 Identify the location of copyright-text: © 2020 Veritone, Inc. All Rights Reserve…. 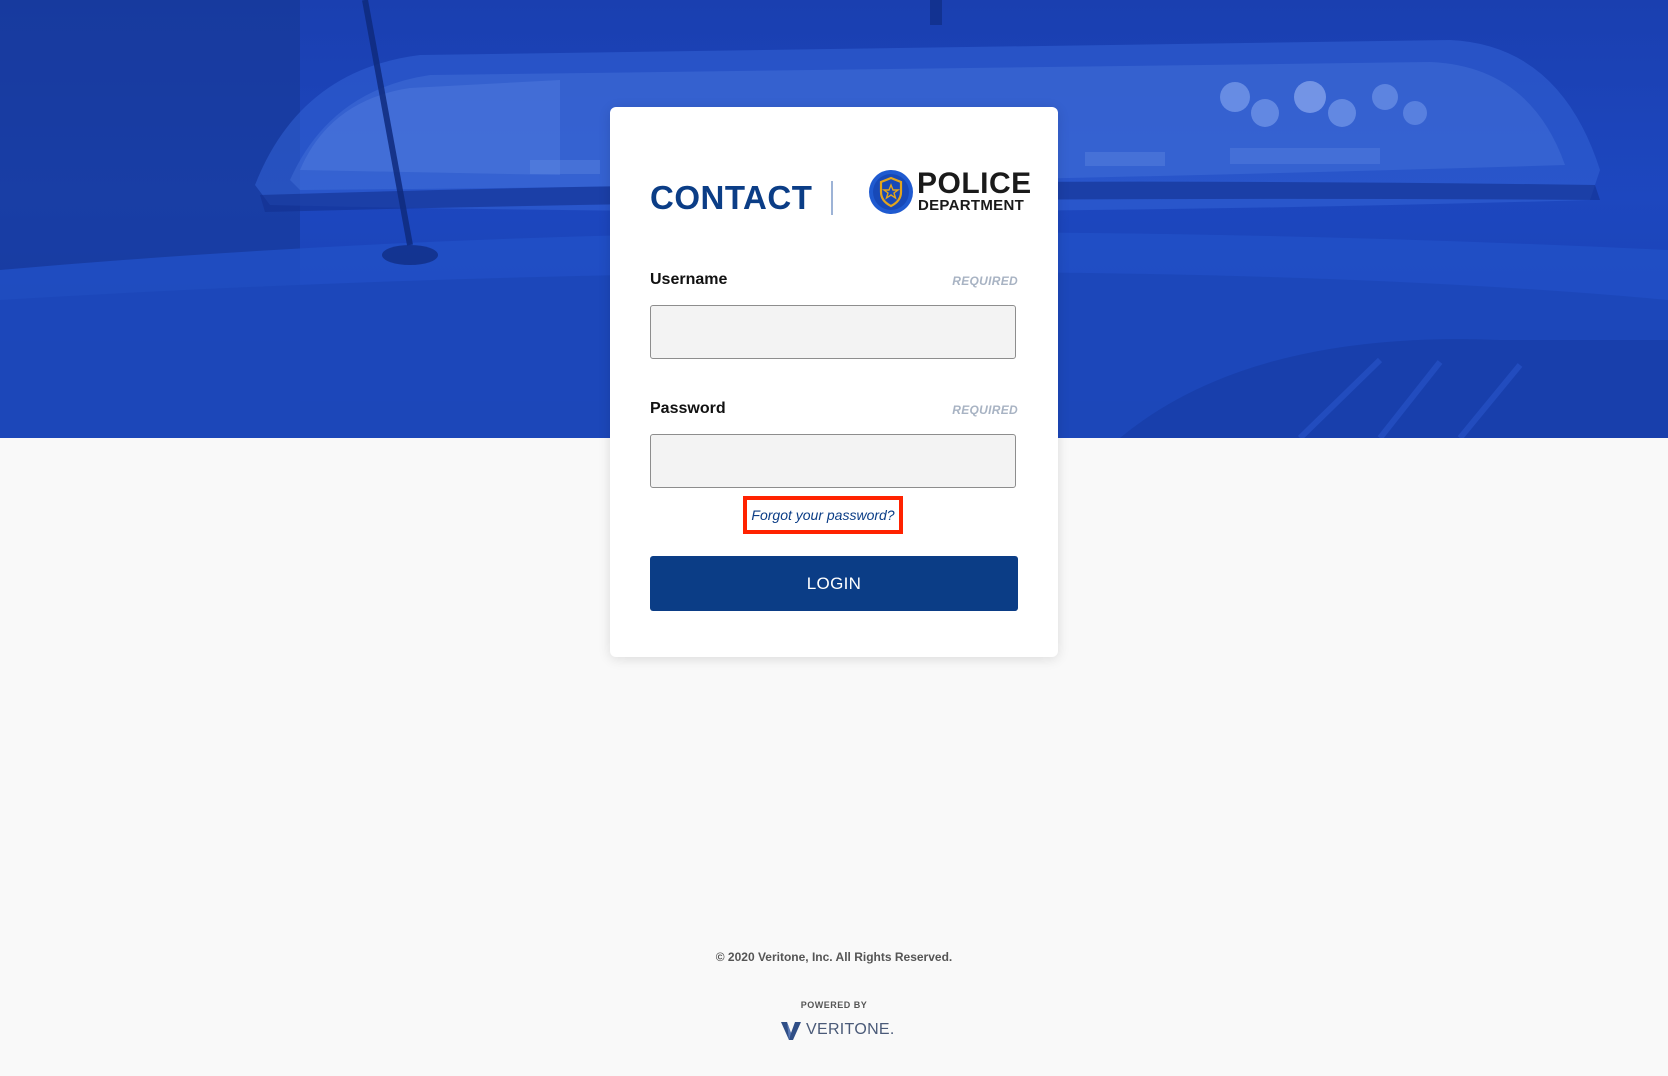
(834, 957).